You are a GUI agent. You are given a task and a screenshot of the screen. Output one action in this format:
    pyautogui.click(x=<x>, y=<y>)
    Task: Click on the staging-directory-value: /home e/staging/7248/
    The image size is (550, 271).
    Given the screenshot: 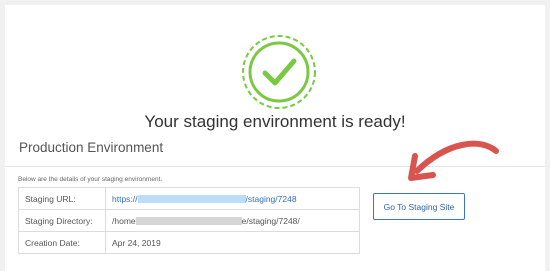 What is the action you would take?
    pyautogui.click(x=232, y=220)
    